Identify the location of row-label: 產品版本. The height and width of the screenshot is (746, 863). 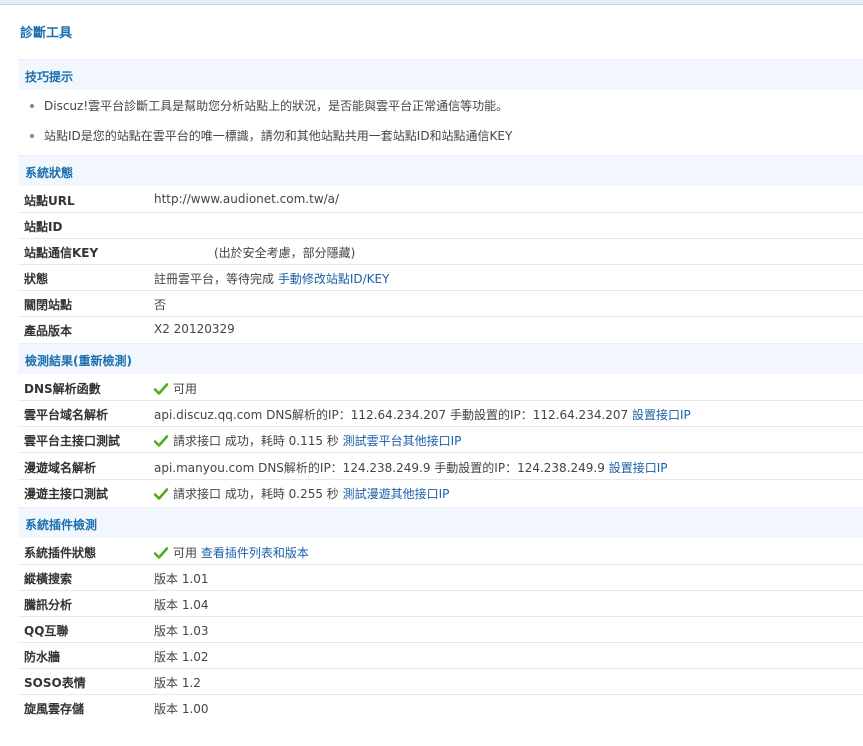
(48, 331).